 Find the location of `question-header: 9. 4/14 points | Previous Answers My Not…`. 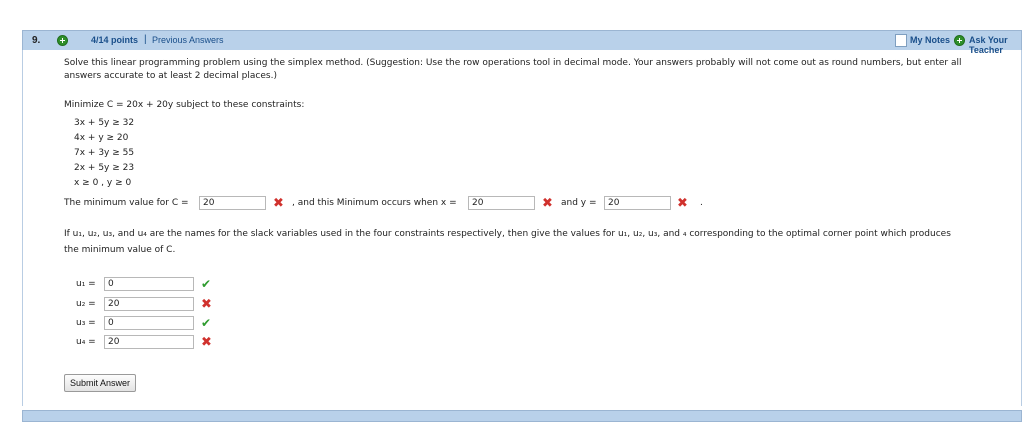

question-header: 9. 4/14 points | Previous Answers My Not… is located at coordinates (522, 42).